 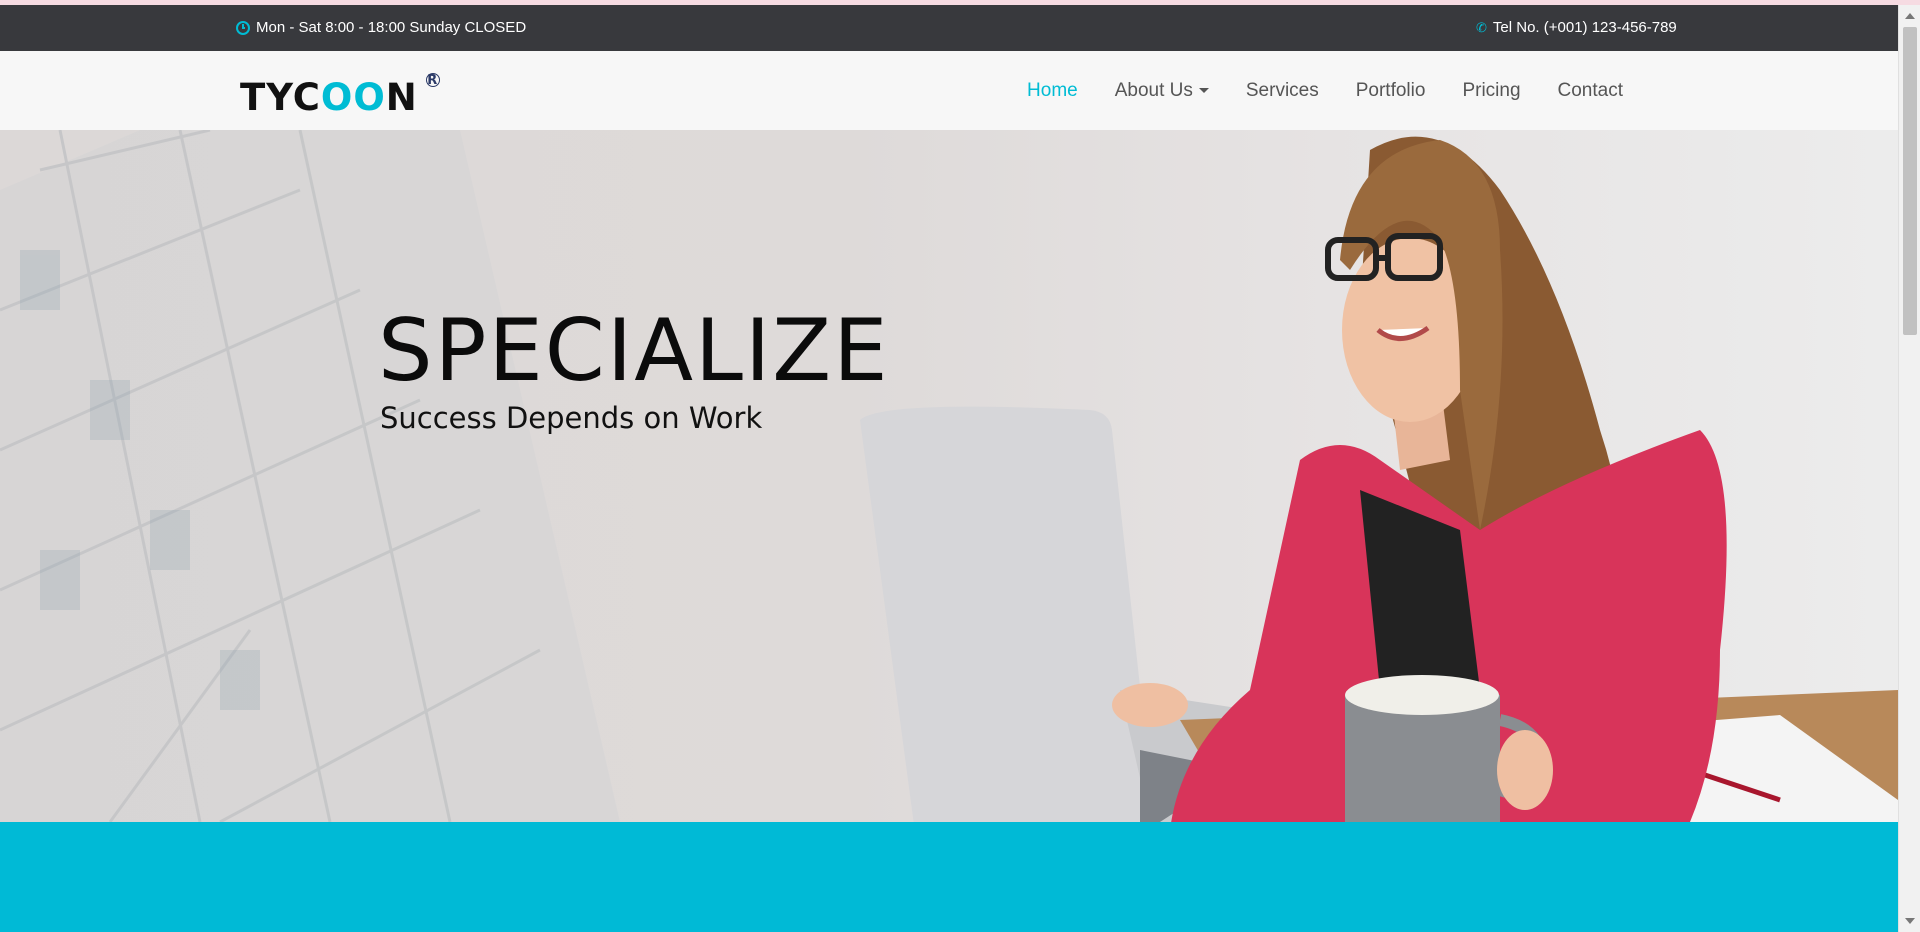 What do you see at coordinates (1203, 90) in the screenshot?
I see `caret-down-icon` at bounding box center [1203, 90].